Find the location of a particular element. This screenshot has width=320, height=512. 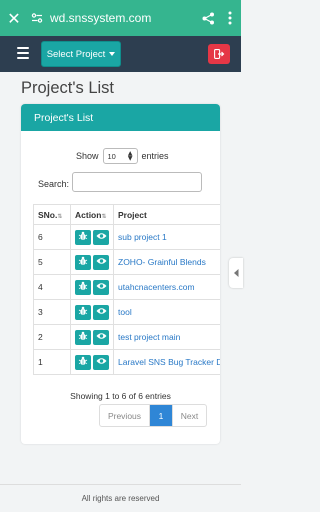

page-length-control: Show 10 ▲ ▼ entries is located at coordinates (122, 156).